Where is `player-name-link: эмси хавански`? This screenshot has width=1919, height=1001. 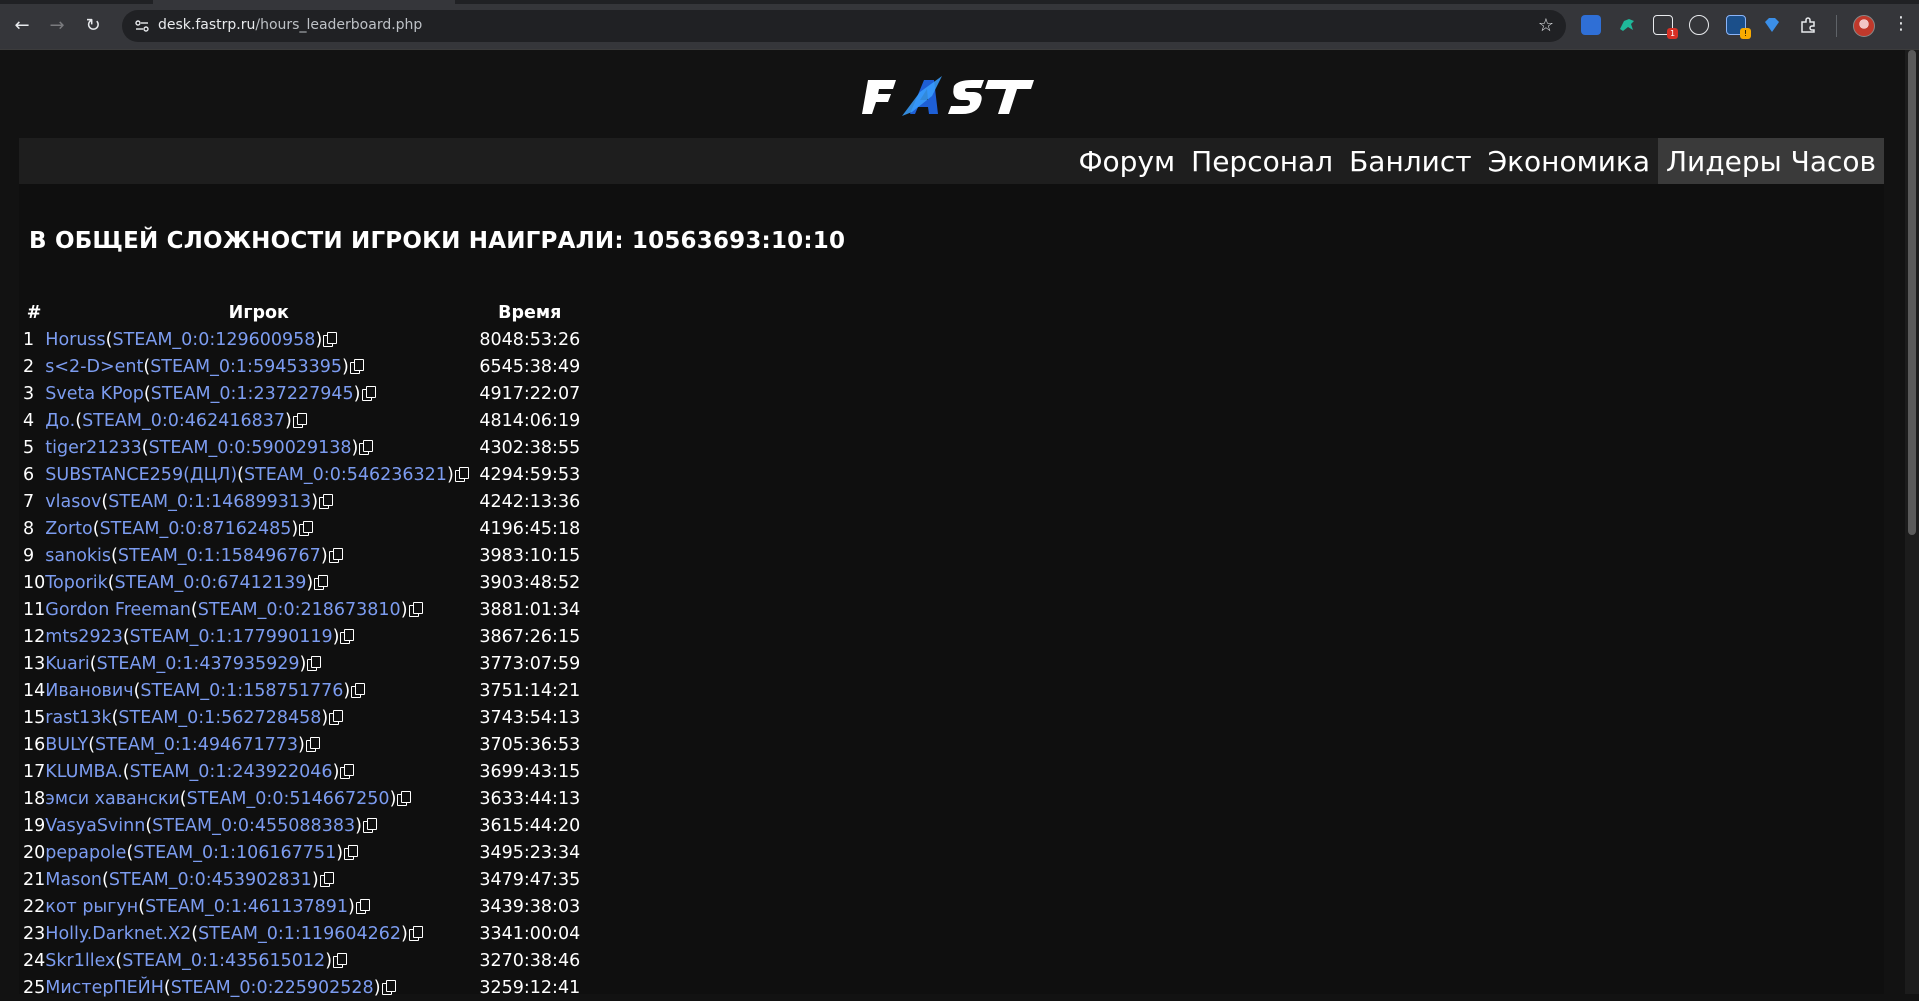 player-name-link: эмси хавански is located at coordinates (112, 799).